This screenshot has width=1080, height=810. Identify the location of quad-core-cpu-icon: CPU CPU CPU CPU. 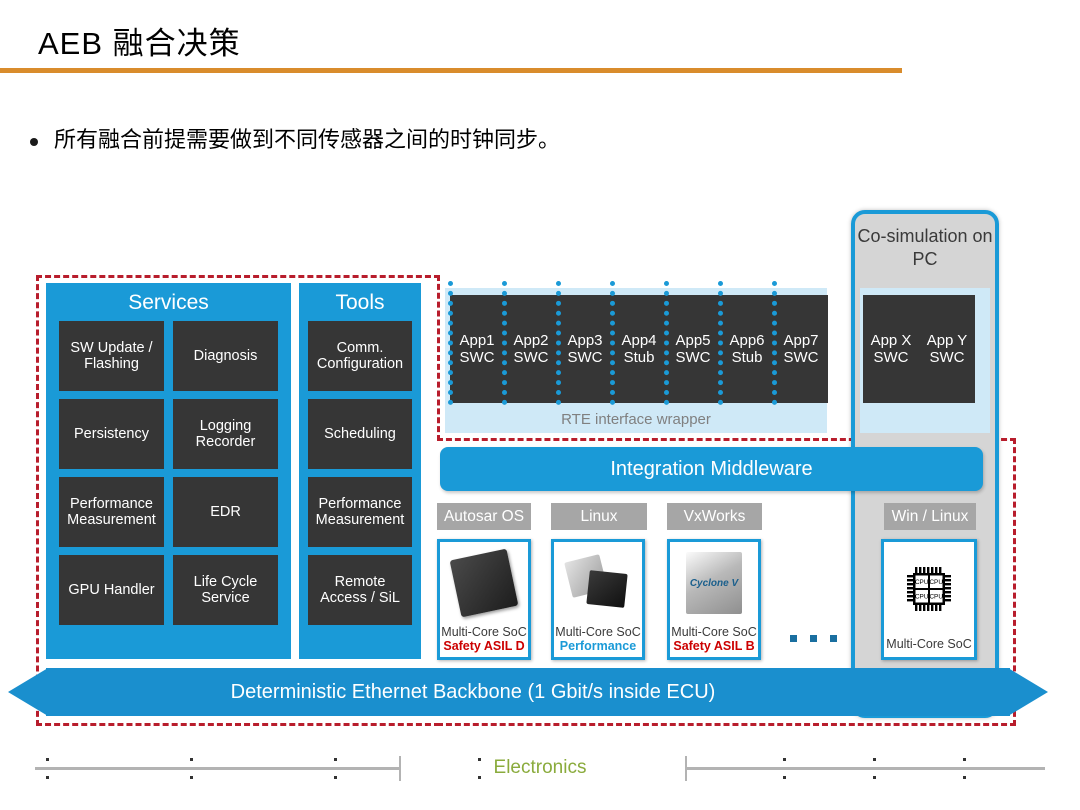
(929, 589).